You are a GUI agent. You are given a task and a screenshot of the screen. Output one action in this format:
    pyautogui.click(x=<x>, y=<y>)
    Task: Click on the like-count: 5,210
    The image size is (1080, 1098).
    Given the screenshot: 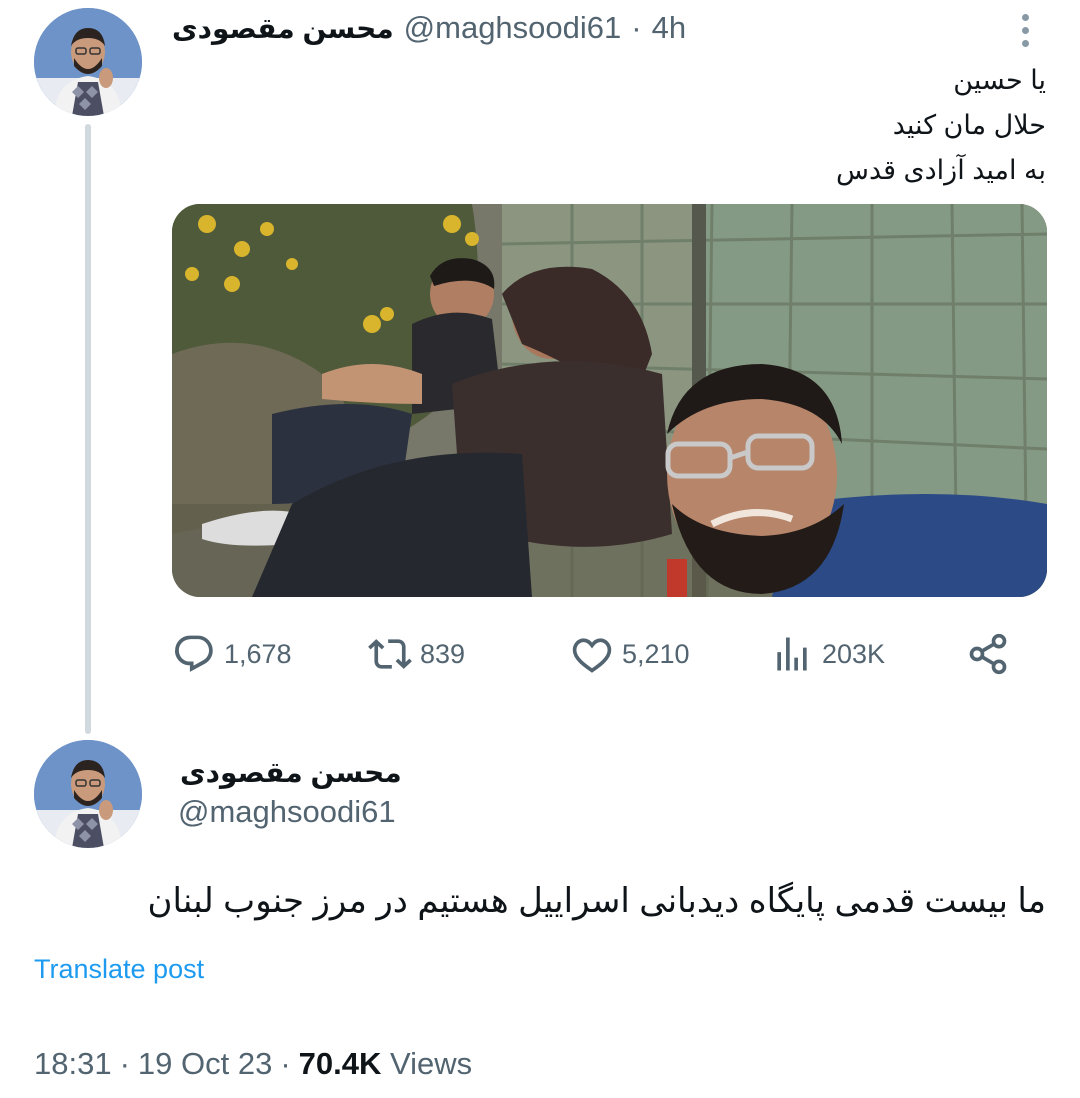 What is the action you would take?
    pyautogui.click(x=656, y=653)
    